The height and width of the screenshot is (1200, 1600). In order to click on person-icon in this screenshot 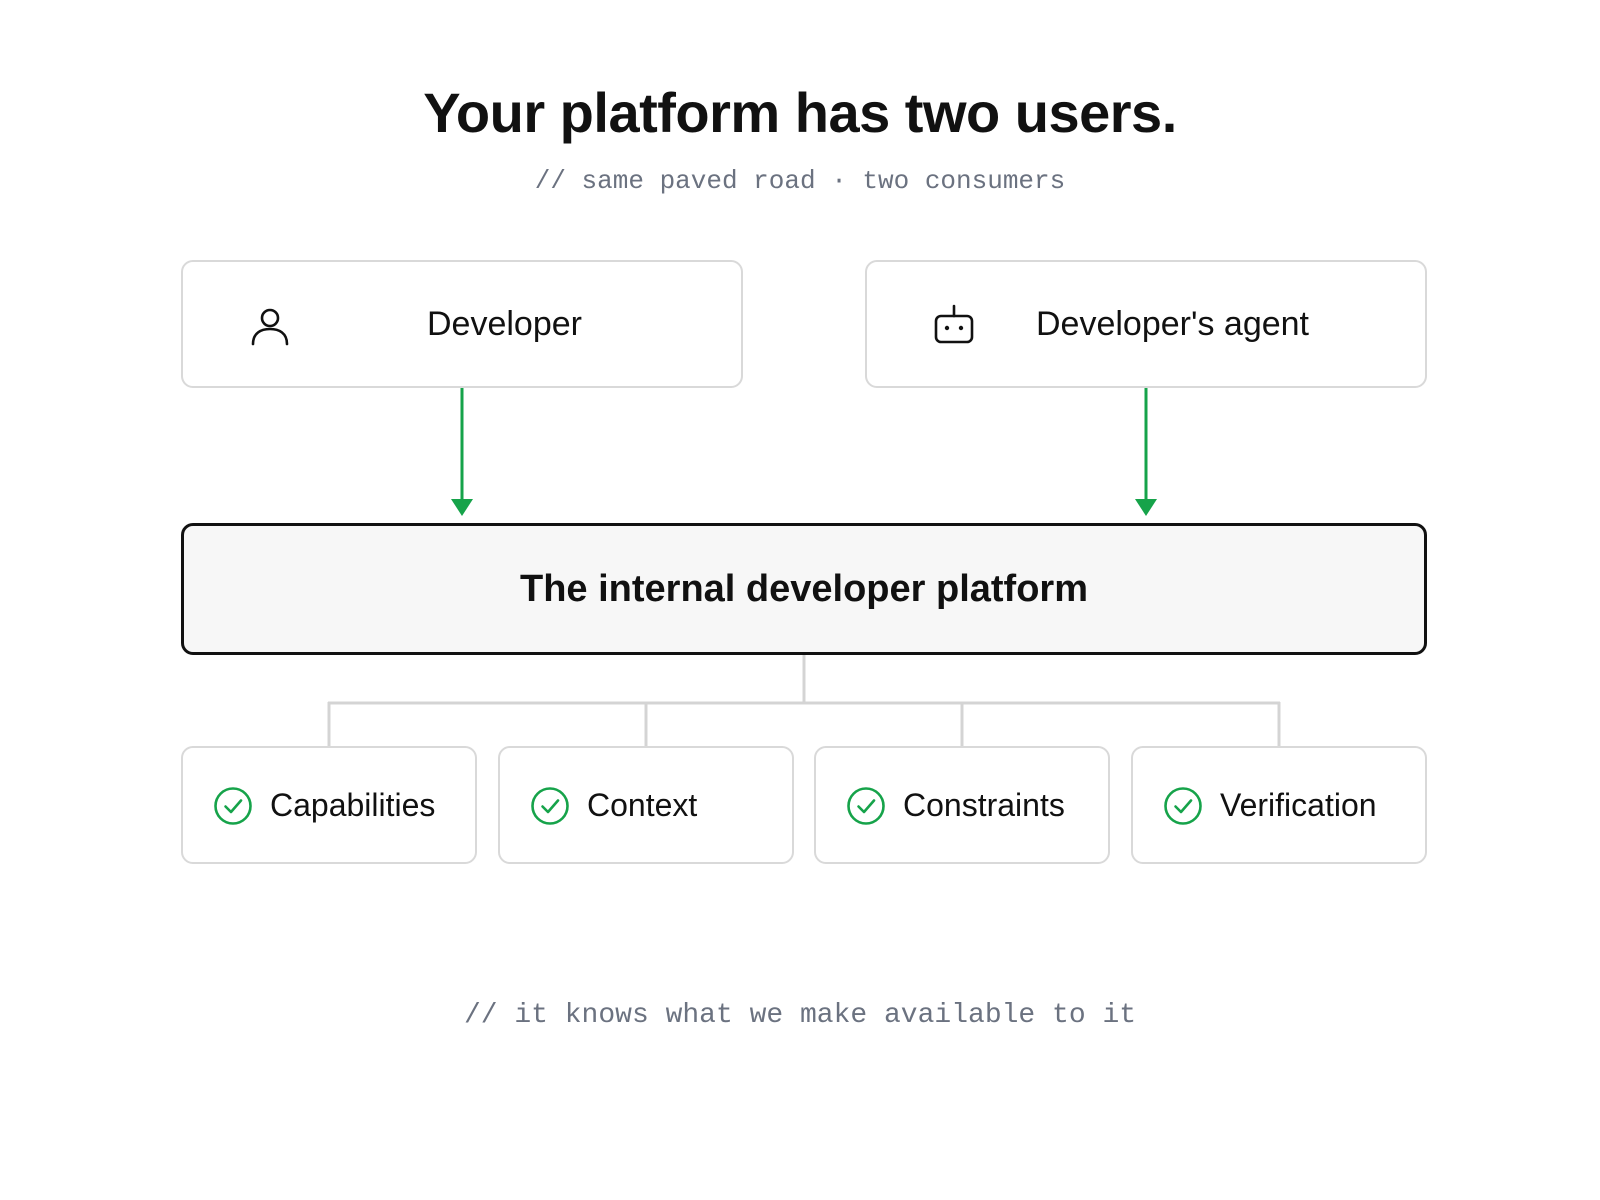, I will do `click(270, 327)`.